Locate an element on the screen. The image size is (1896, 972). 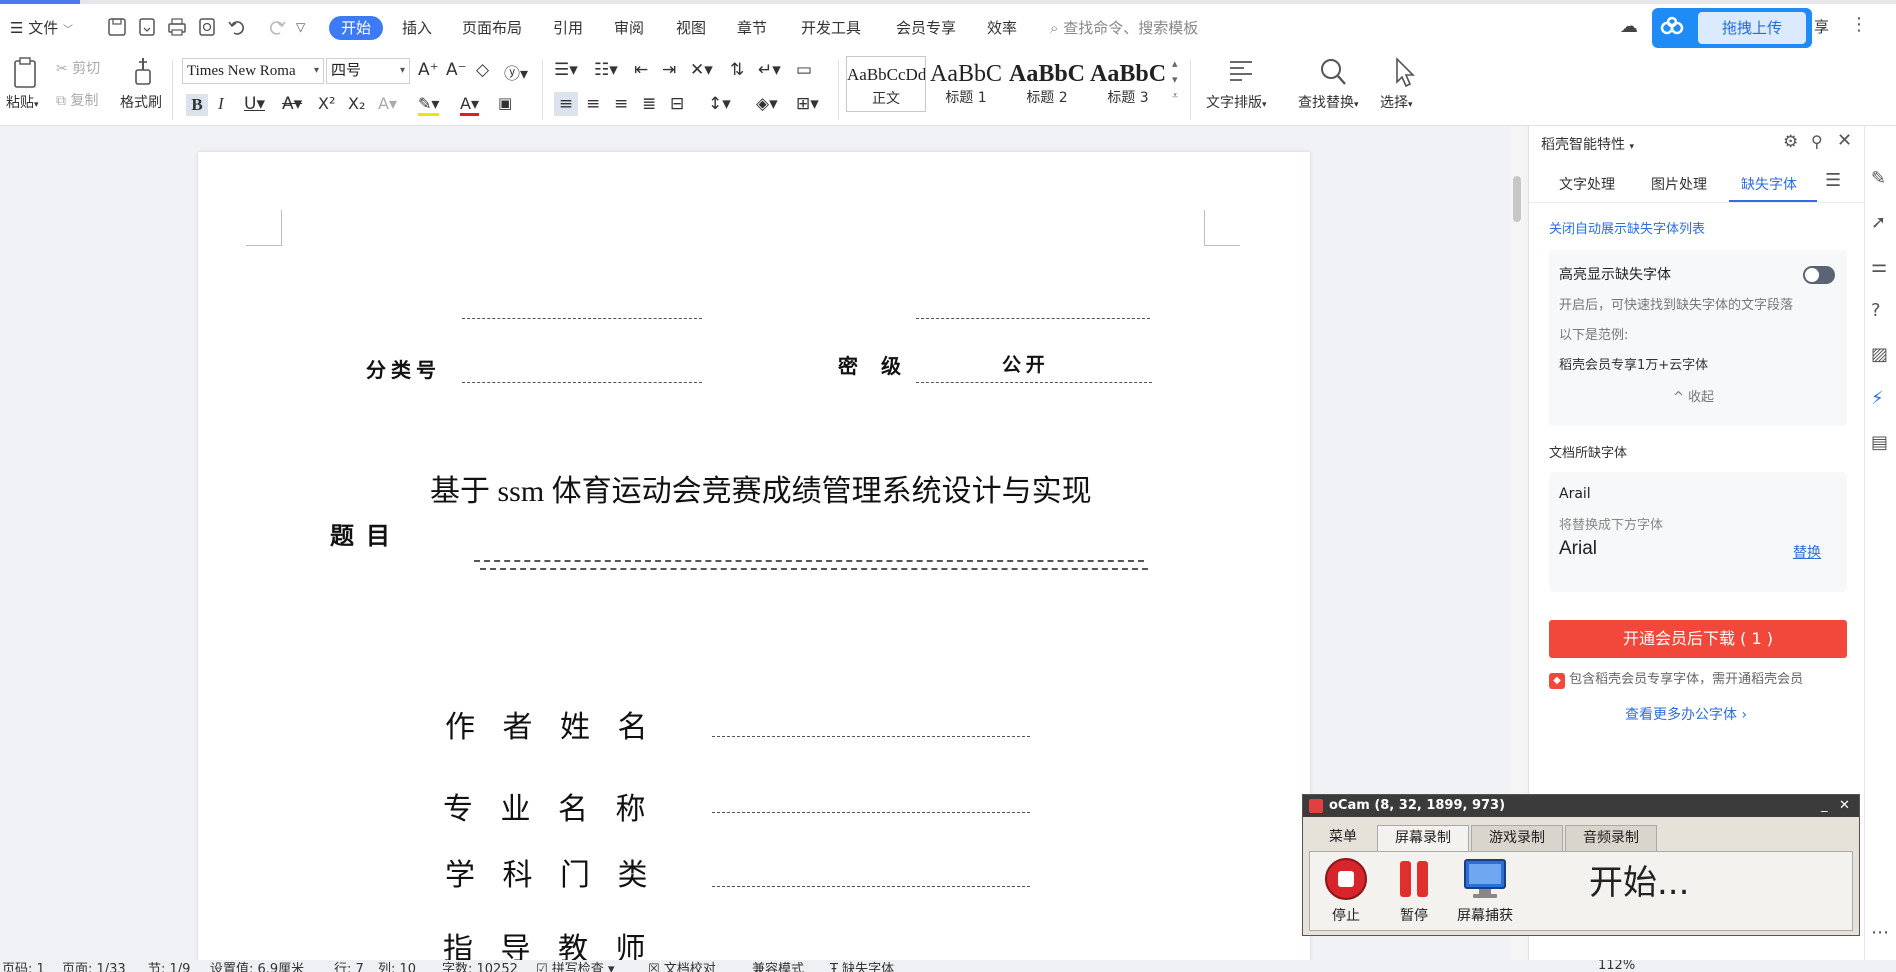
find-replace-button: 查找替换▾ is located at coordinates (1328, 102).